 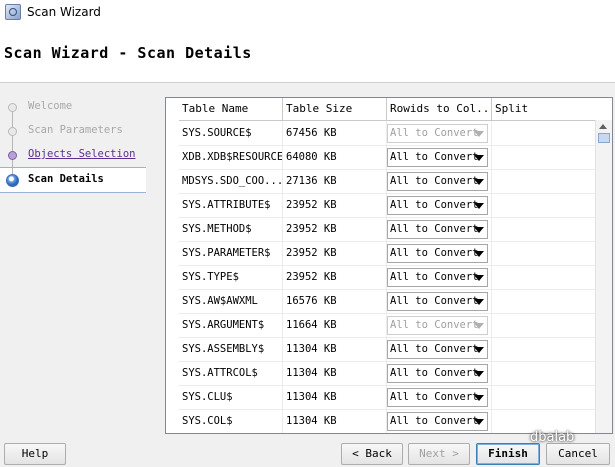 I want to click on column-header-table-size: Table Size, so click(x=335, y=109).